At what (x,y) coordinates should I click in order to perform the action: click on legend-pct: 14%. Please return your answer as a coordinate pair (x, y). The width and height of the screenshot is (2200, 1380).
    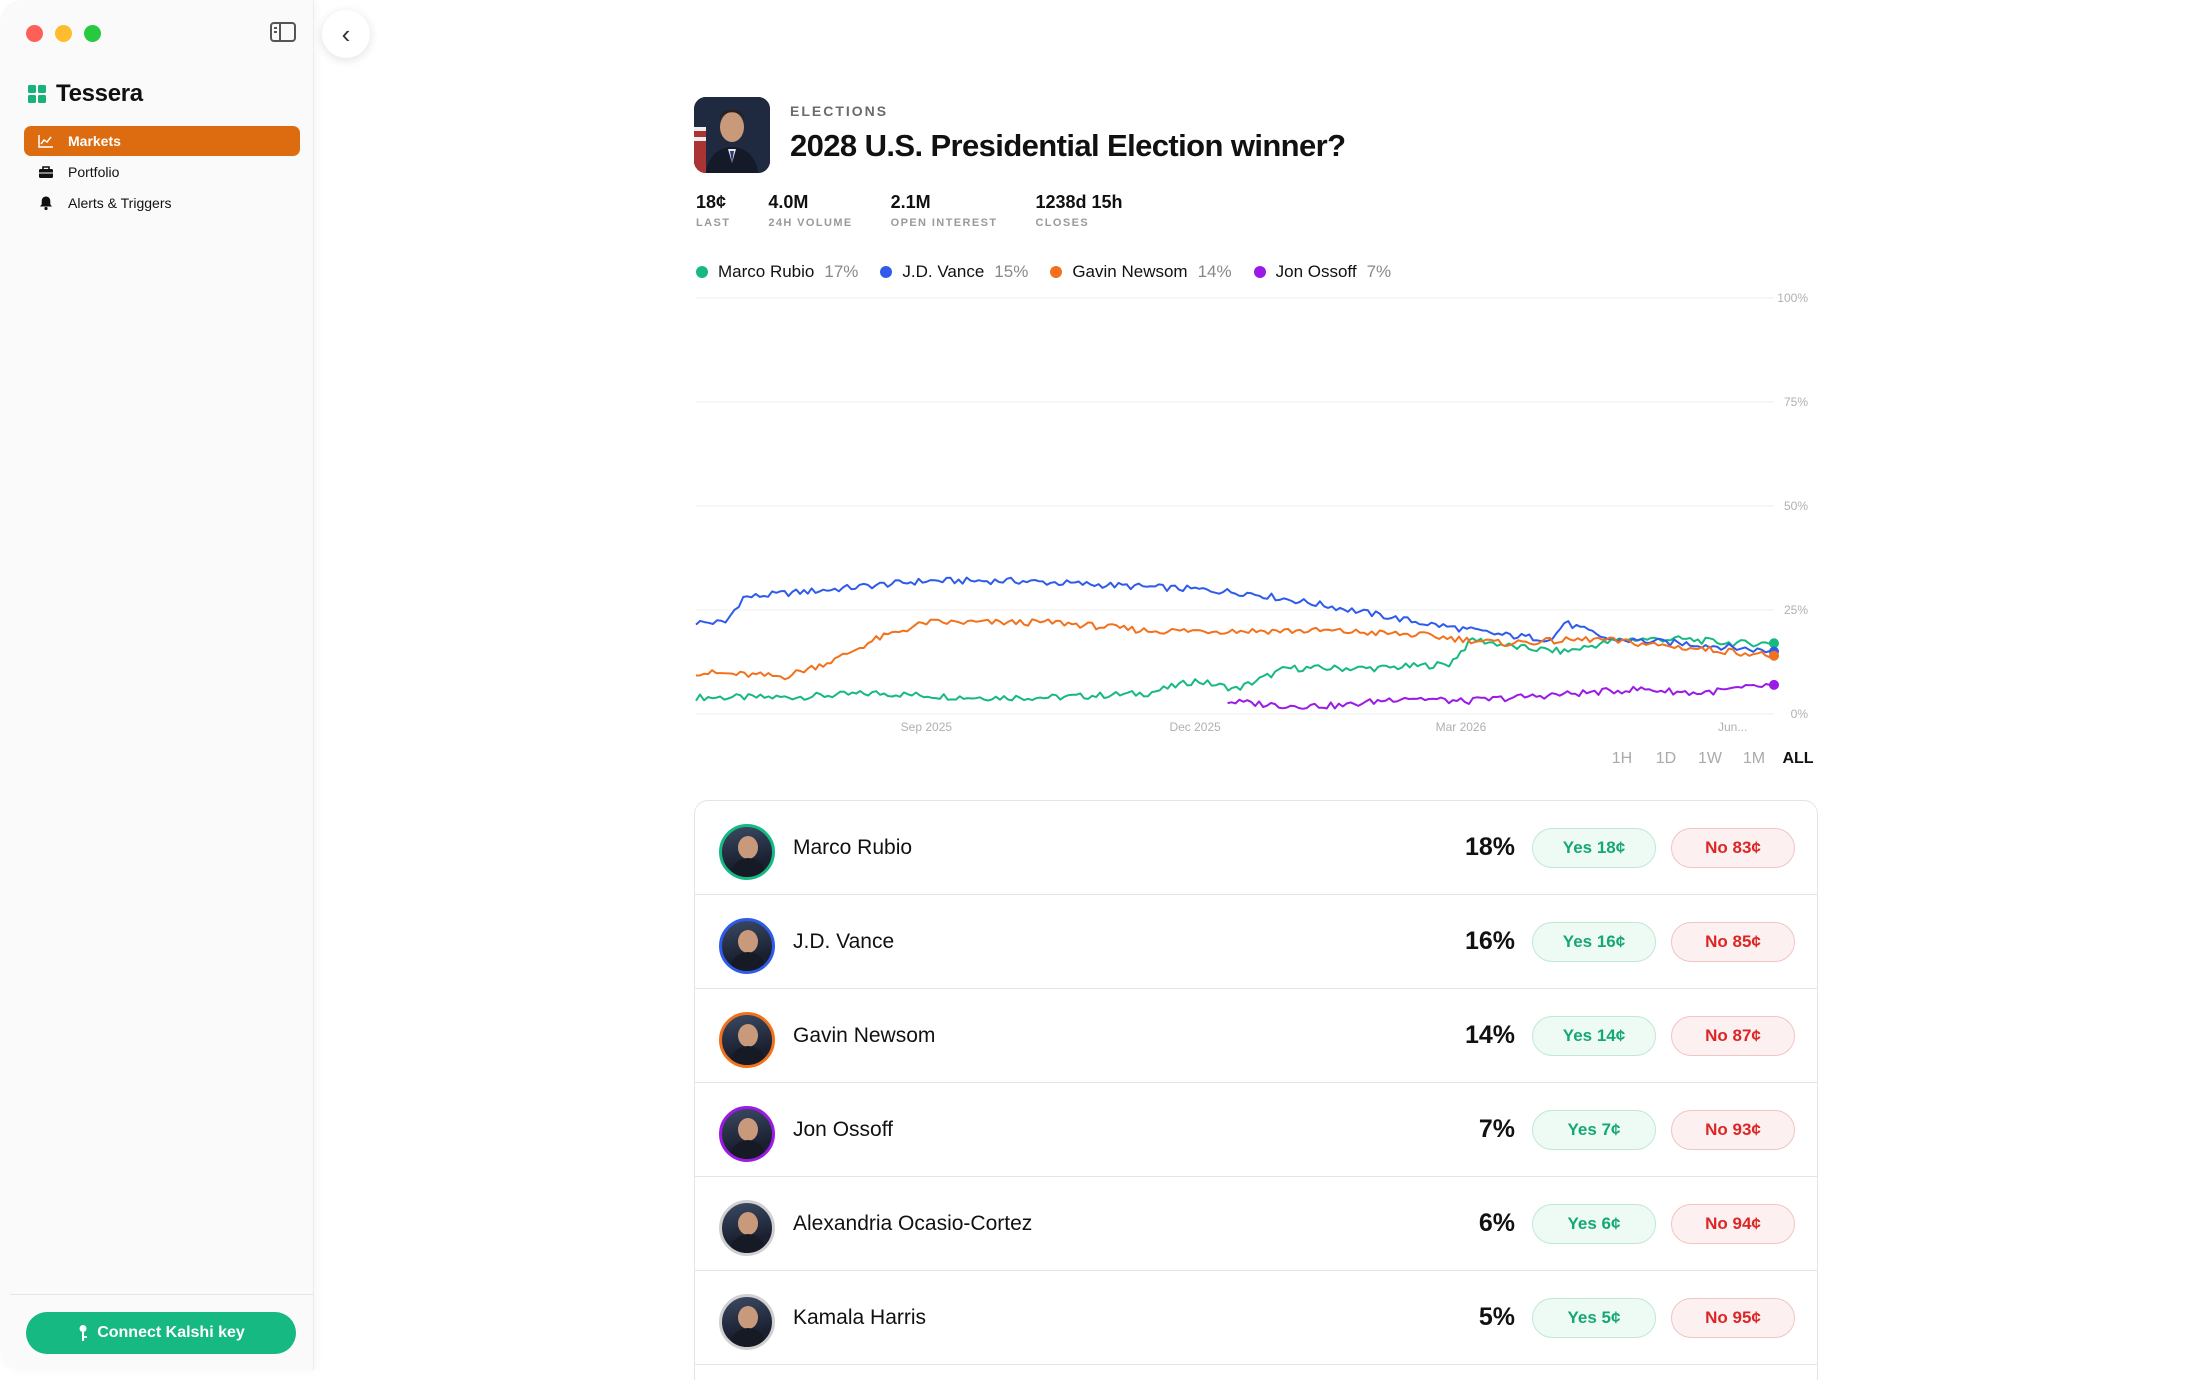
    Looking at the image, I should click on (1214, 271).